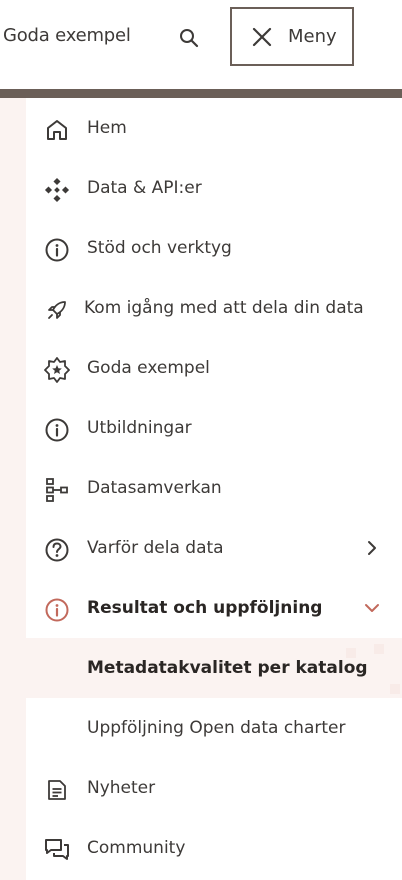 Image resolution: width=402 pixels, height=880 pixels. Describe the element at coordinates (136, 848) in the screenshot. I see `nav-item-label: Community` at that location.